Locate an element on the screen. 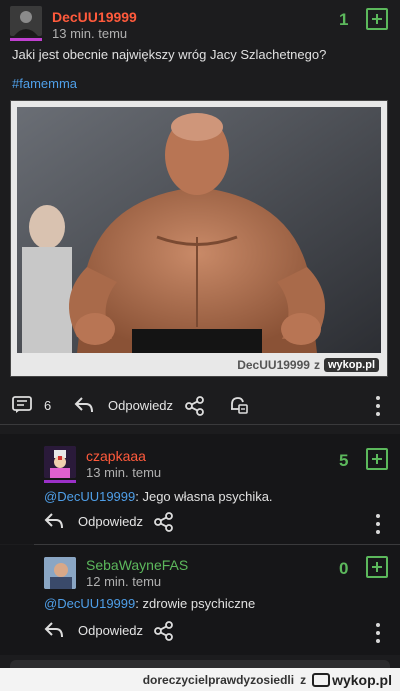 The width and height of the screenshot is (400, 691). comments-count: 6 is located at coordinates (48, 405).